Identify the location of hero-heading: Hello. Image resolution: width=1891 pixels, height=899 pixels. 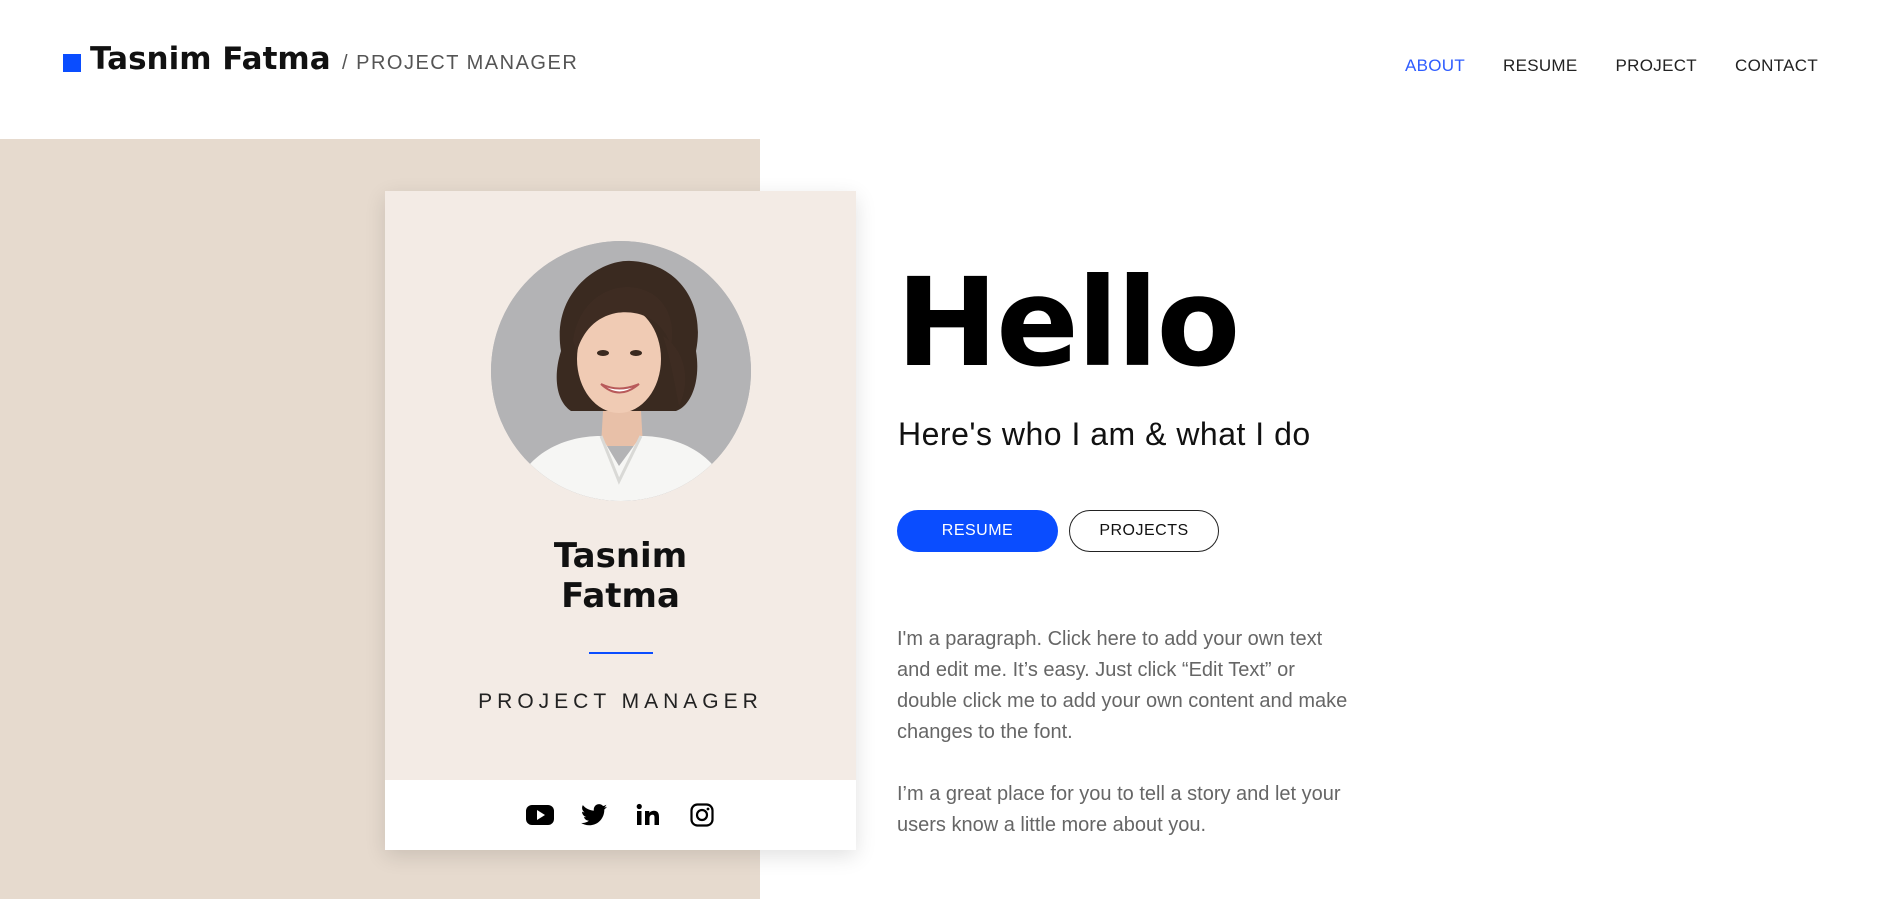
(1068, 323).